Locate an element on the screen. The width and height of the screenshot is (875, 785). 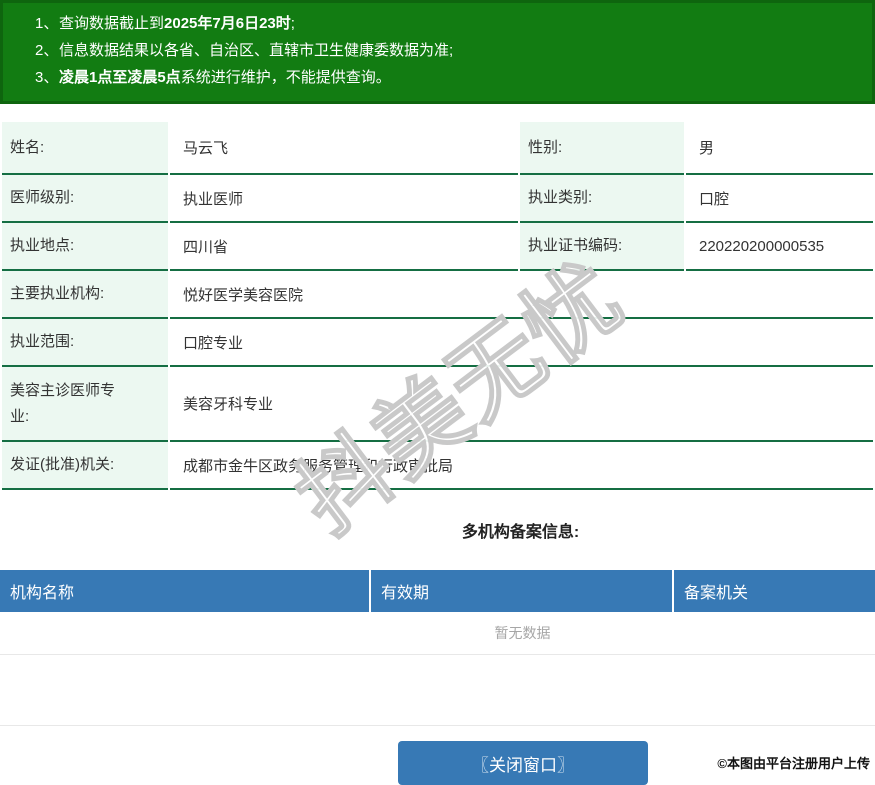
table-row: 发证(批准)机关: 成都市金牛区政务服务管理和行政审批局 is located at coordinates (437, 466).